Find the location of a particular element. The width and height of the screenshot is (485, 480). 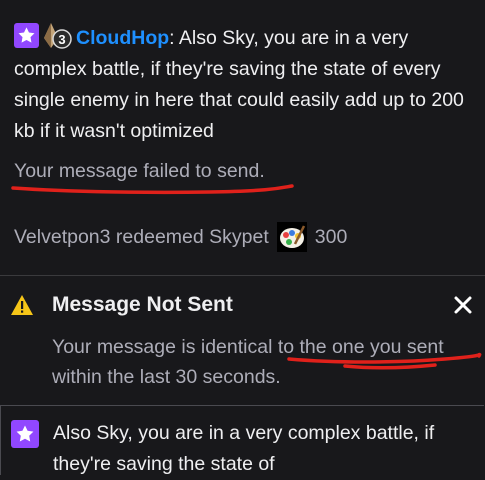

redemption-notice: Velvetpon3 redeemed Skypet 300 is located at coordinates (180, 237).